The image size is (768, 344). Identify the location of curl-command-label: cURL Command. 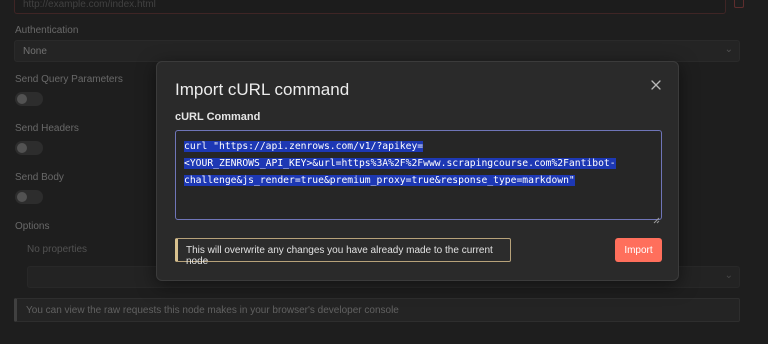
(218, 117).